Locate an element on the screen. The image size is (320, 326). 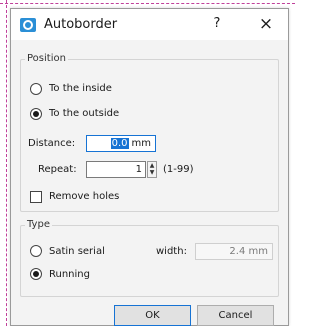
spin-down-icon: ▼ is located at coordinates (152, 172).